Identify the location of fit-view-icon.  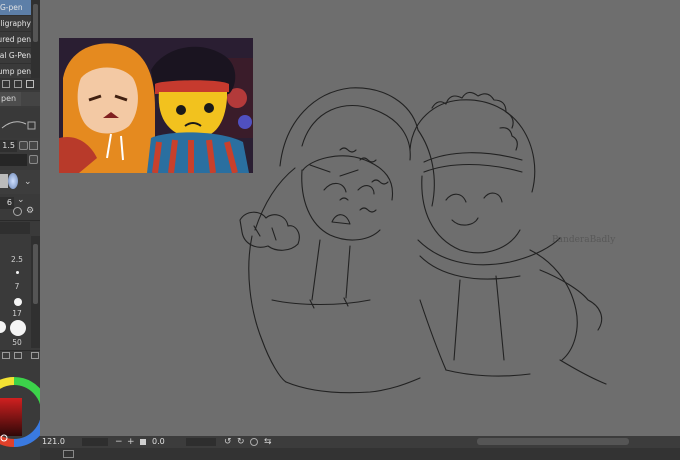
(143, 442).